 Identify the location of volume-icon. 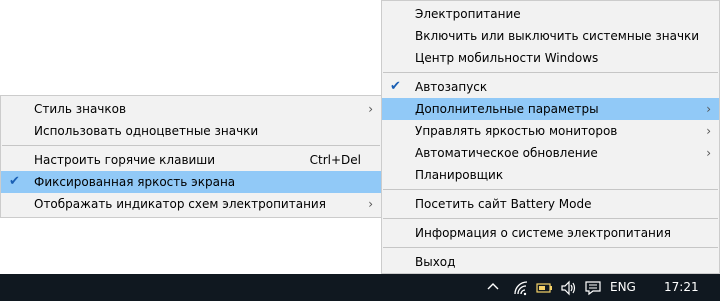
(569, 287).